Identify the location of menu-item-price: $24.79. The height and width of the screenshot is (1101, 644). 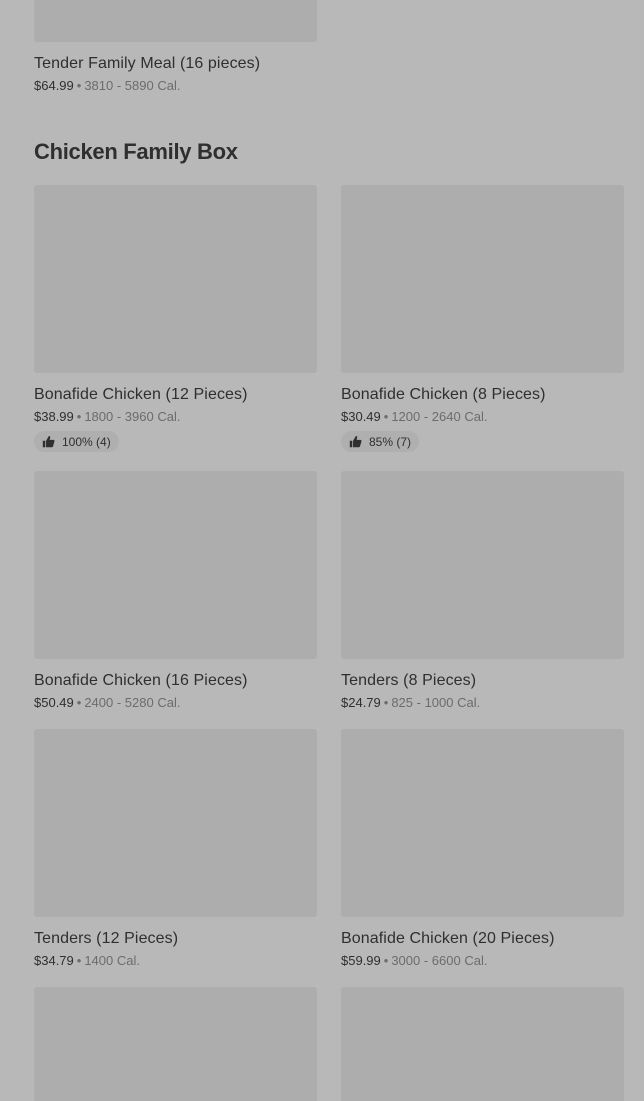
(361, 702).